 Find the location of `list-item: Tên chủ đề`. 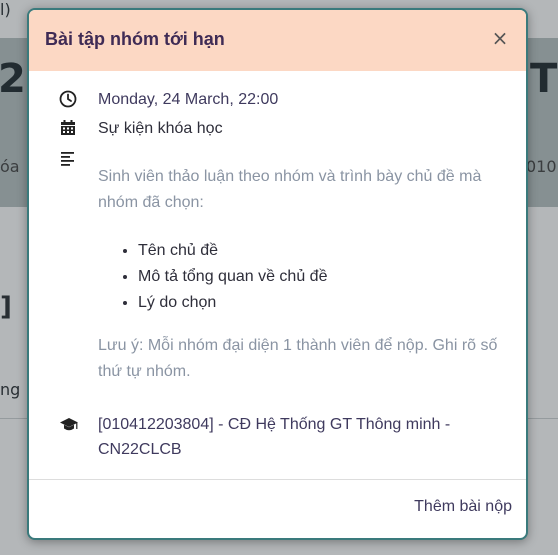

list-item: Tên chủ đề is located at coordinates (232, 251).